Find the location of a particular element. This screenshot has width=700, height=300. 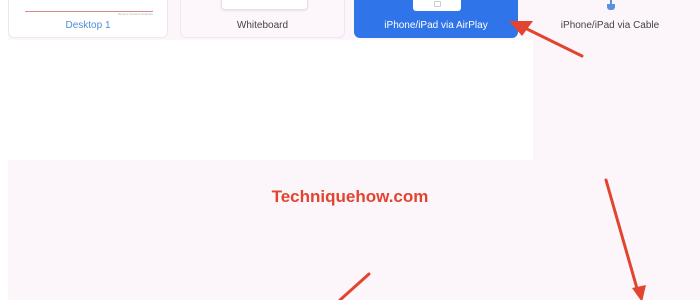

arrow-down-right-head is located at coordinates (639, 292).